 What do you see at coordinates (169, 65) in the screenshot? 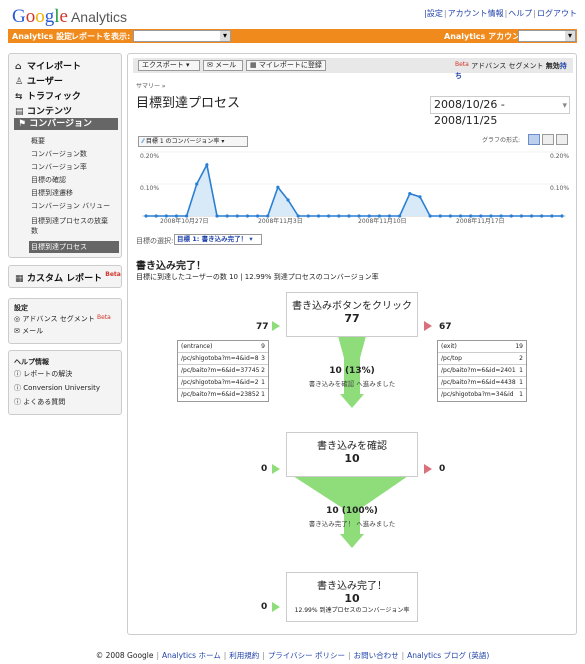
I see `export-button: エクスポート ▾` at bounding box center [169, 65].